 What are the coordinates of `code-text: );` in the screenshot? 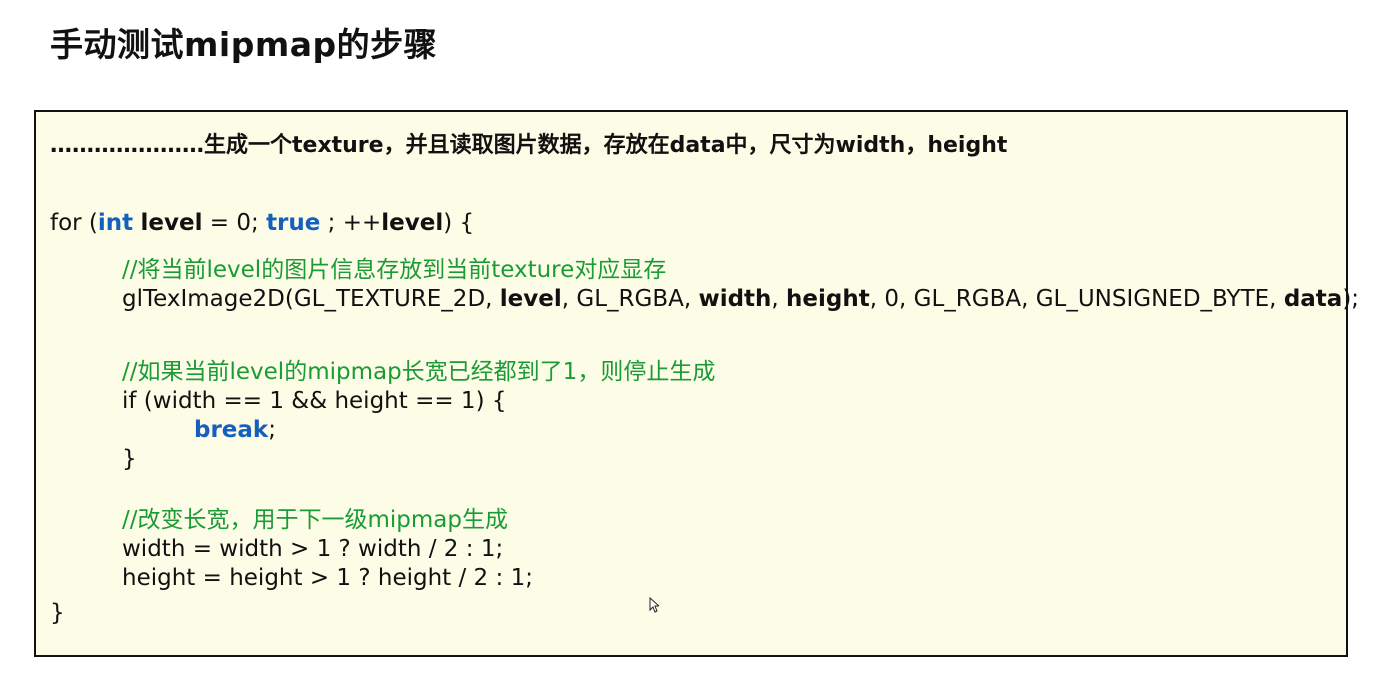 It's located at (1351, 299).